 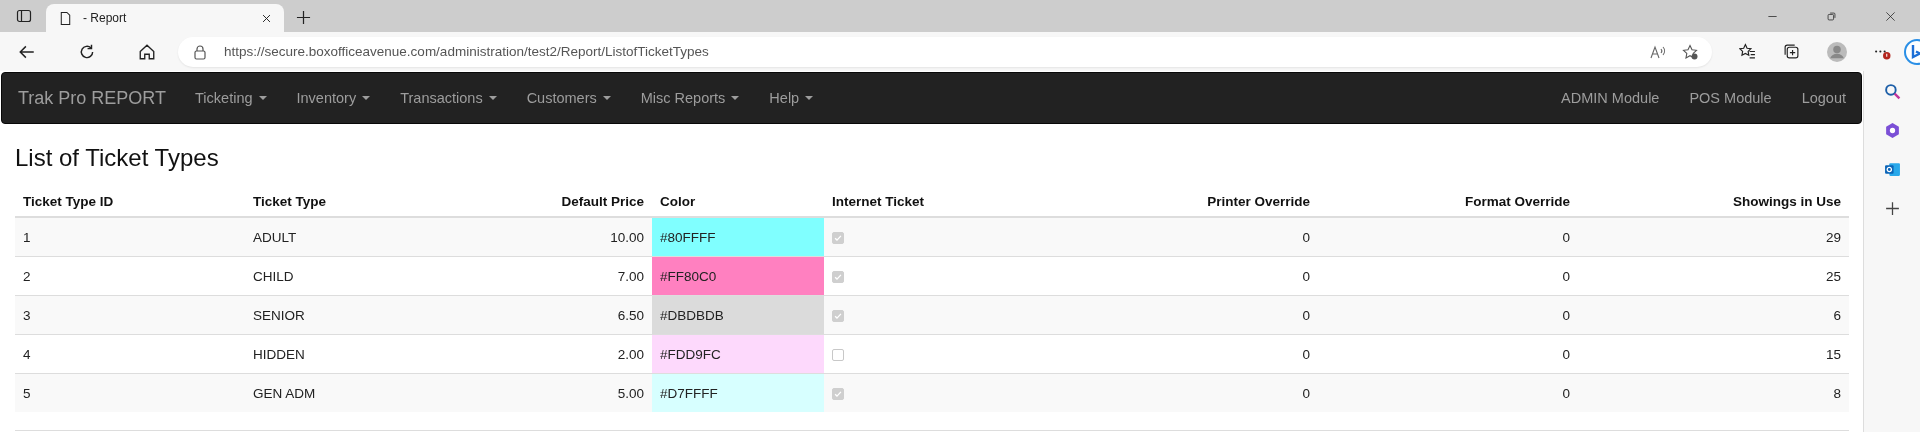 I want to click on table-cell: 2, so click(x=130, y=276).